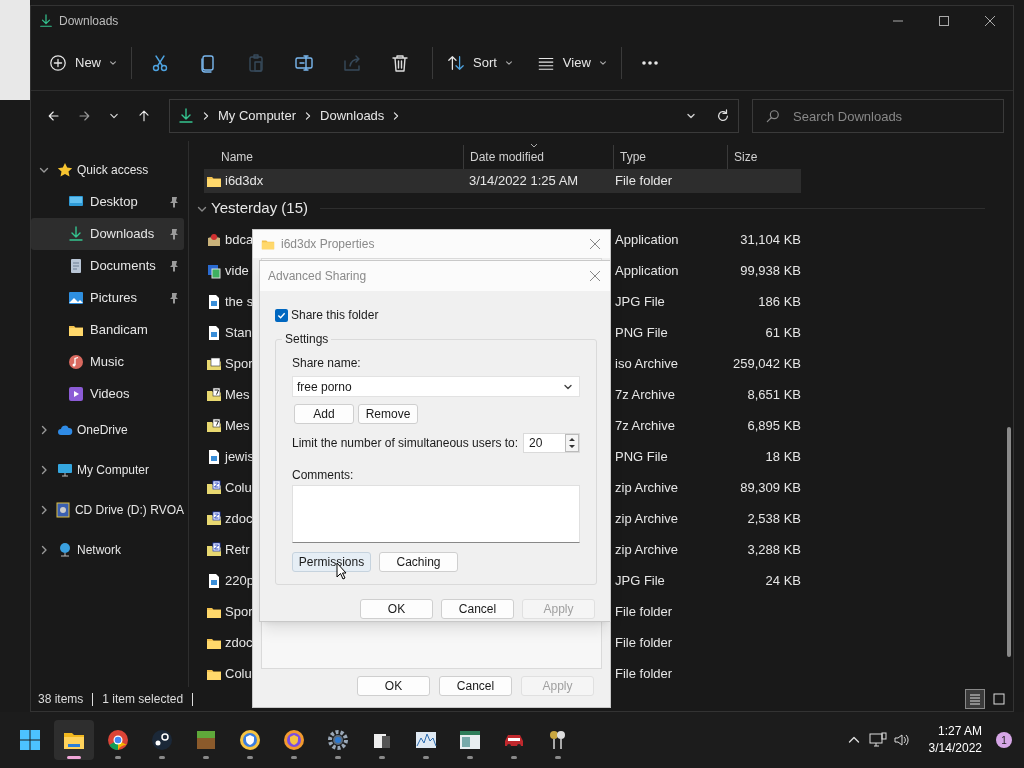 This screenshot has height=768, width=1024. I want to click on file-size: 18 KB, so click(783, 456).